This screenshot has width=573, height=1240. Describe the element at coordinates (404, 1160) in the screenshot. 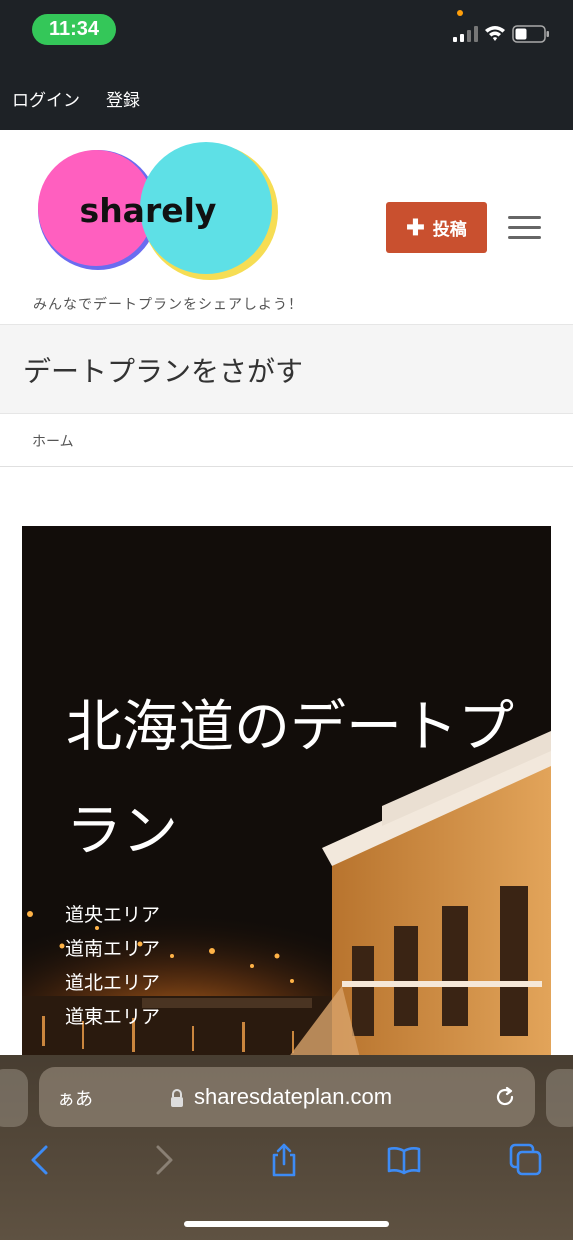

I see `bookmarks-icon` at that location.